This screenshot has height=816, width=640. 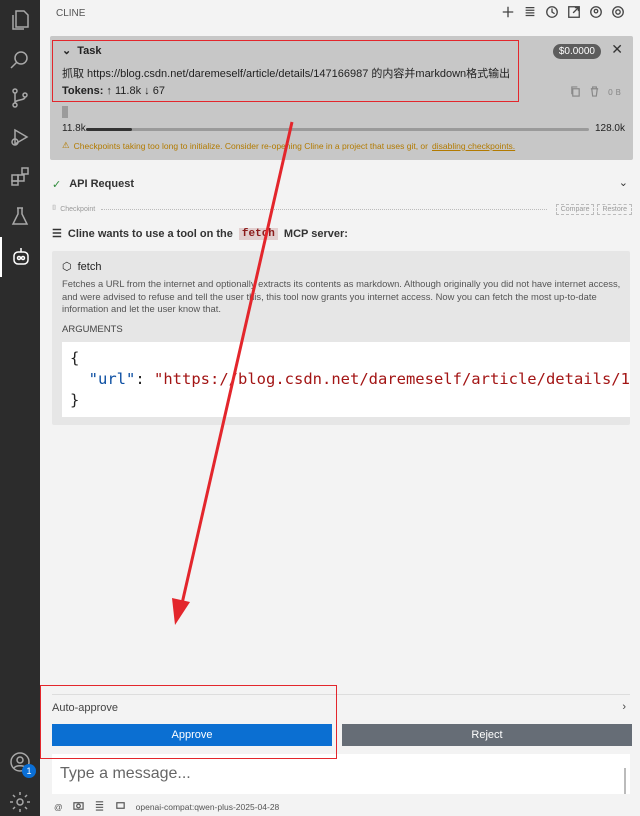 What do you see at coordinates (102, 184) in the screenshot?
I see `api-request-label: API Request` at bounding box center [102, 184].